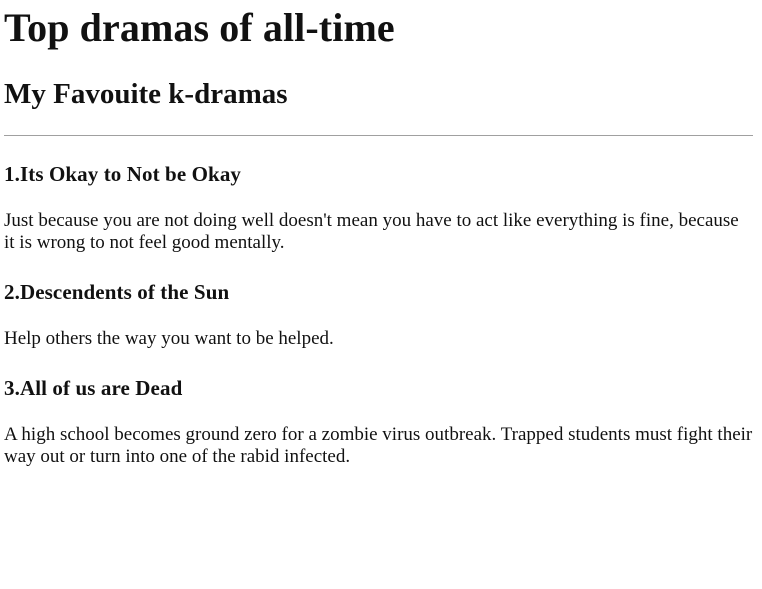 This screenshot has height=589, width=762. I want to click on page-title: Top dramas of all-time, so click(199, 27).